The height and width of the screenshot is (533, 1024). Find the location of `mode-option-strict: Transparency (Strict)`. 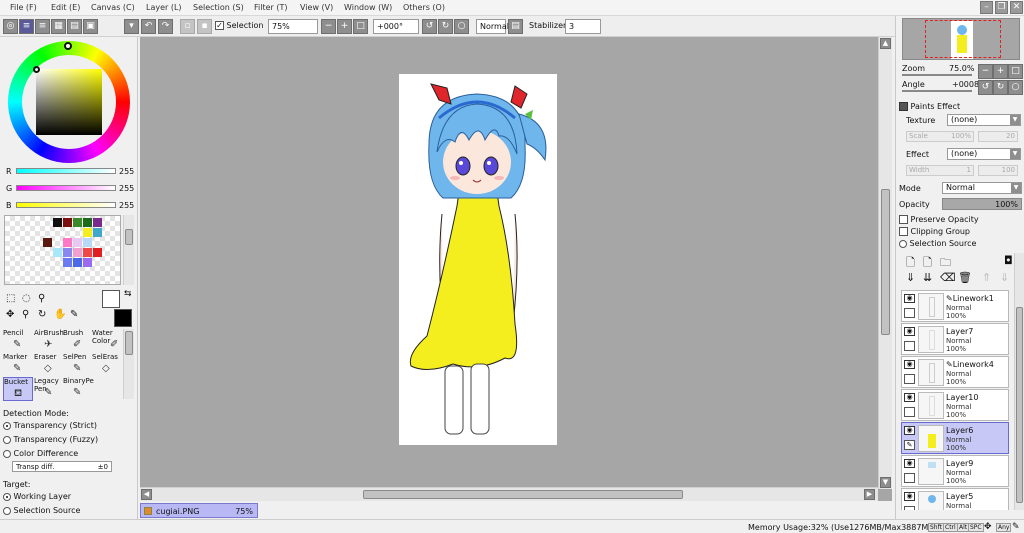

mode-option-strict: Transparency (Strict) is located at coordinates (50, 425).